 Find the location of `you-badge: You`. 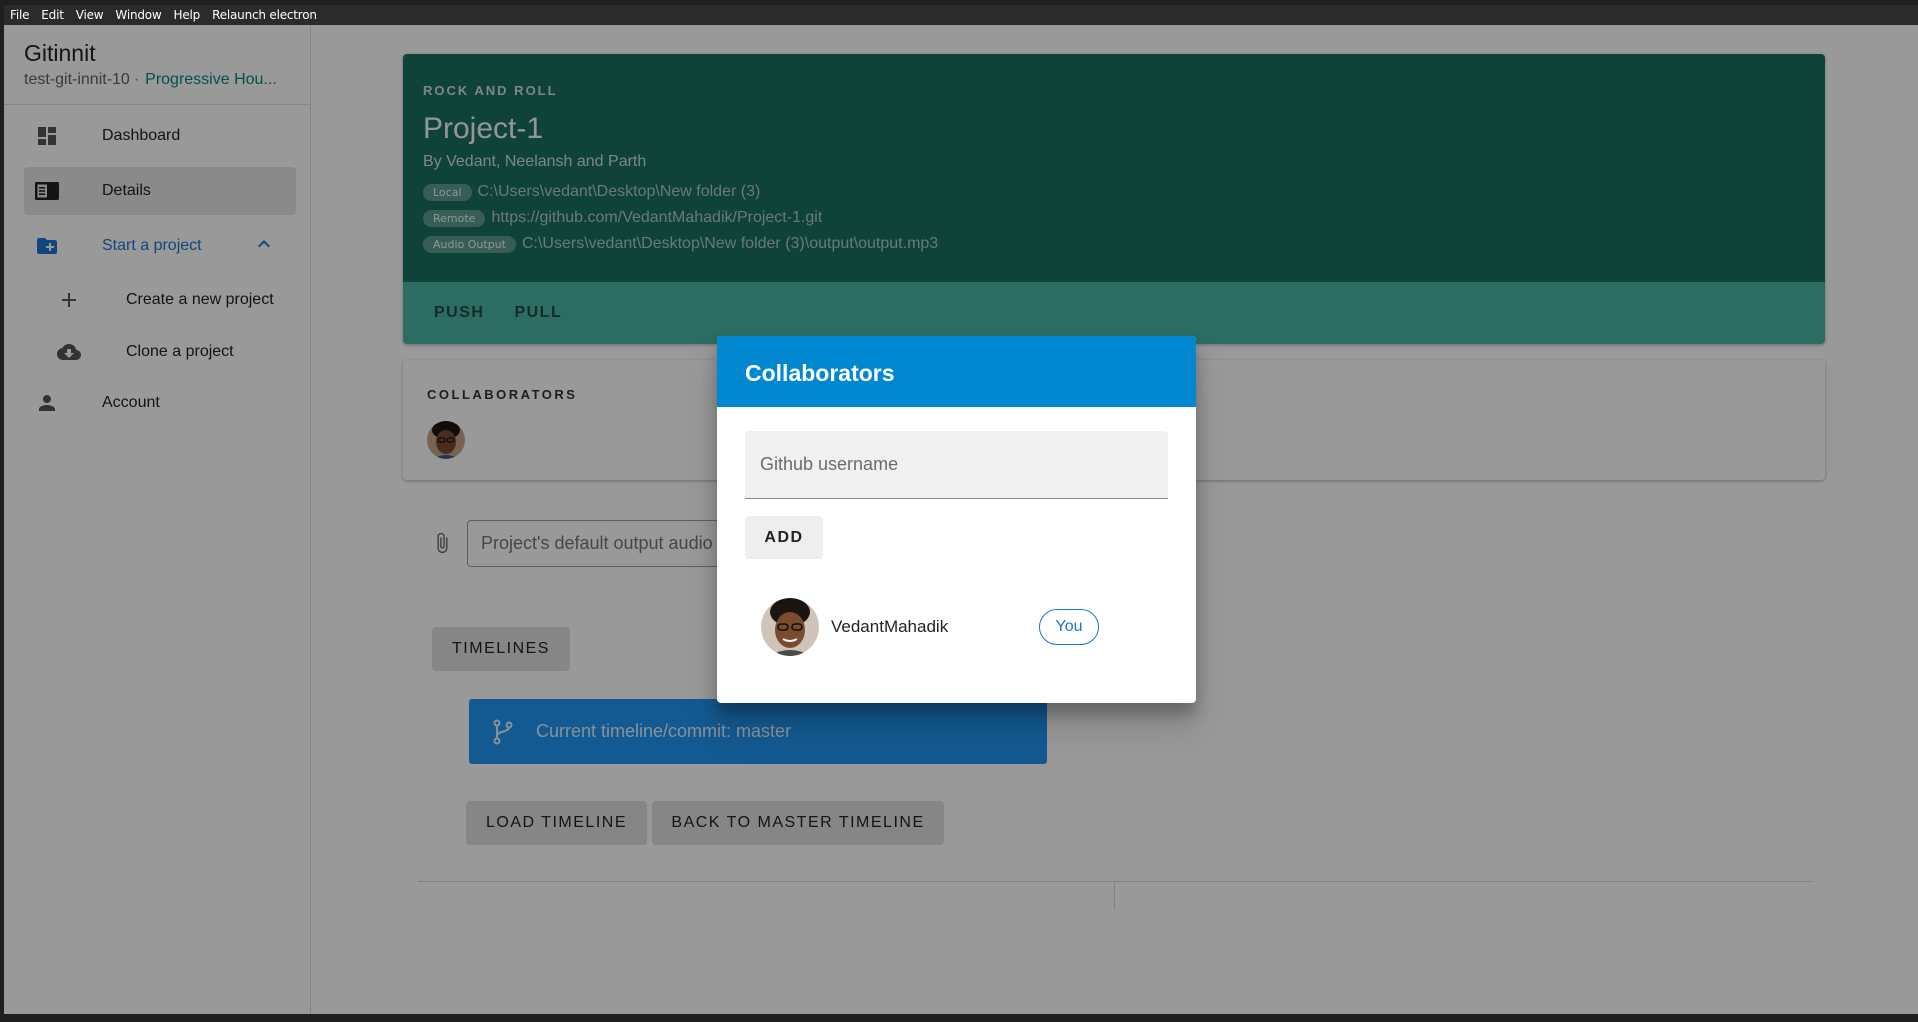

you-badge: You is located at coordinates (1069, 627).